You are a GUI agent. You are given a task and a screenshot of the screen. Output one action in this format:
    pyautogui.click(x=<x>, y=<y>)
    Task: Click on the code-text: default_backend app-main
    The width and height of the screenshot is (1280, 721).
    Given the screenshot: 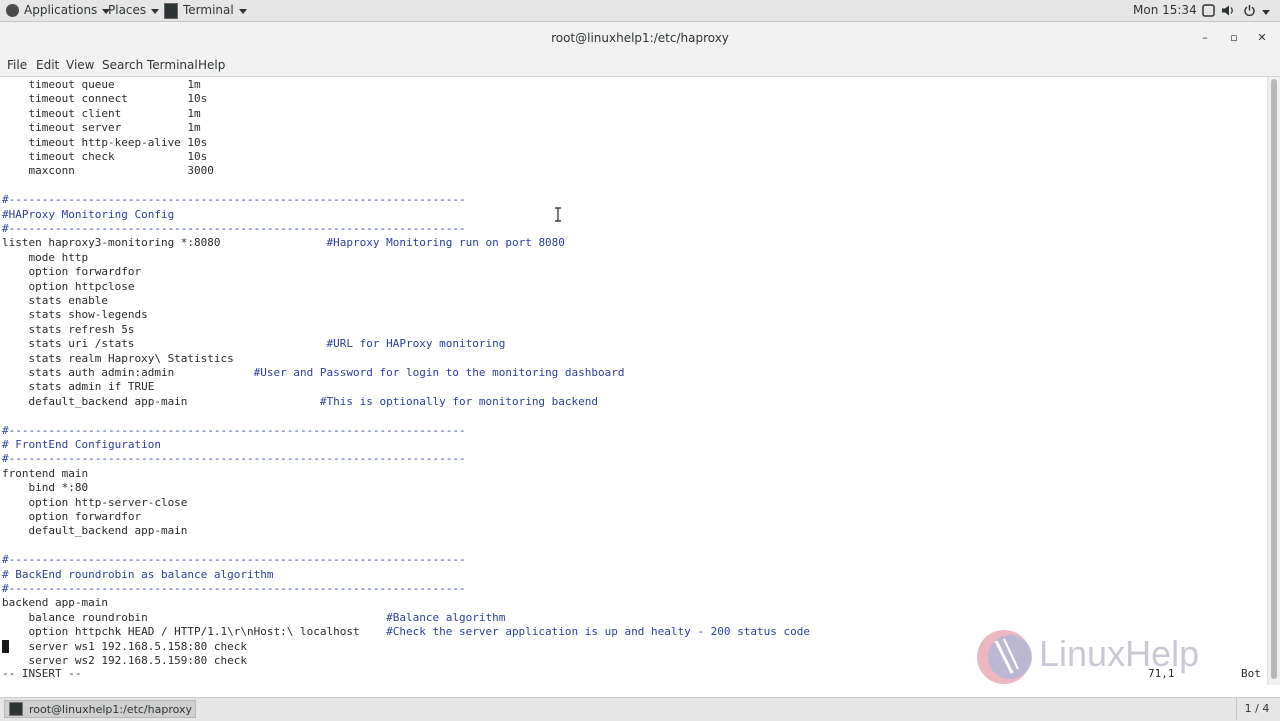 What is the action you would take?
    pyautogui.click(x=95, y=531)
    